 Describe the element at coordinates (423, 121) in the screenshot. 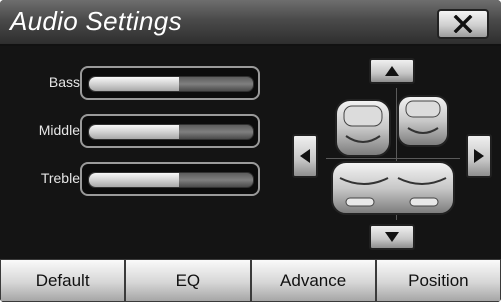

I see `front-right-seat-icon` at that location.